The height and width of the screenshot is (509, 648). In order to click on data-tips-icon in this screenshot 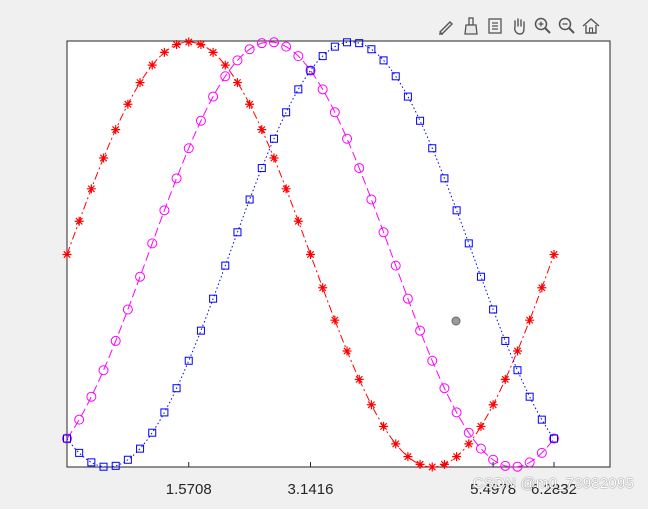, I will do `click(495, 26)`.